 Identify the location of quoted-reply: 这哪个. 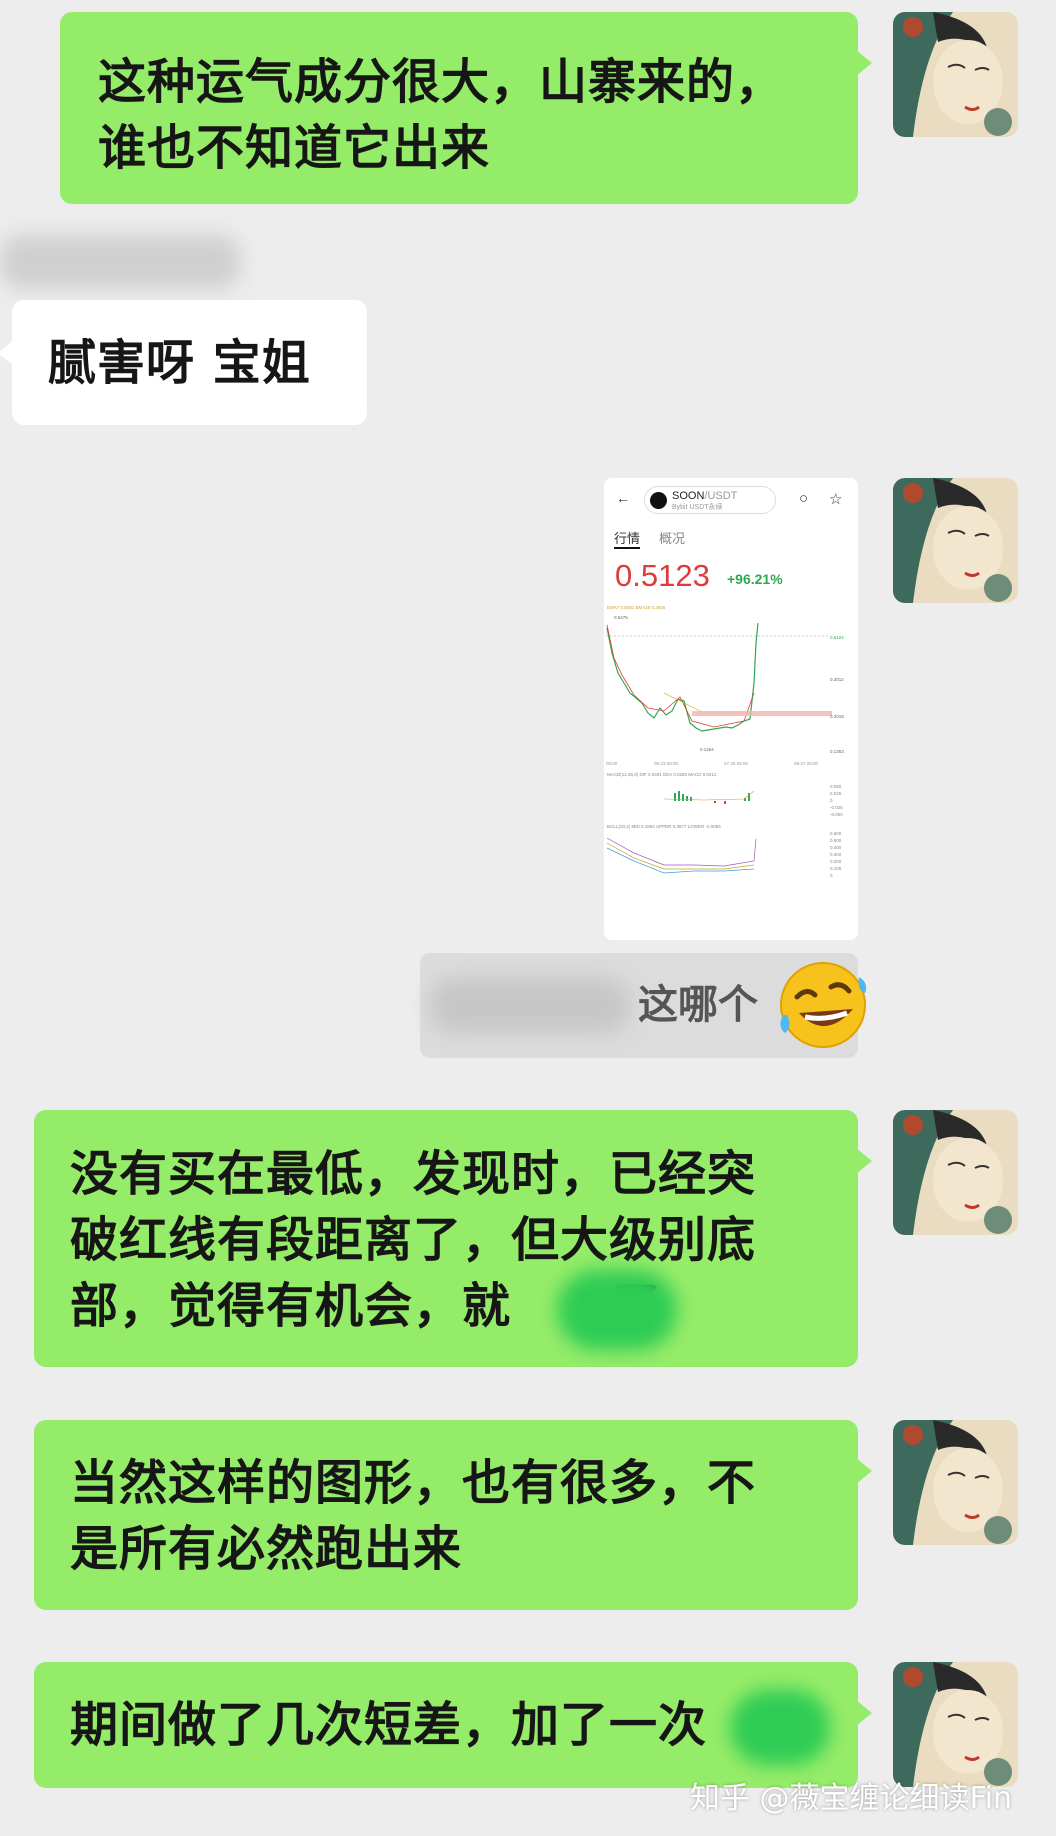
(643, 1005).